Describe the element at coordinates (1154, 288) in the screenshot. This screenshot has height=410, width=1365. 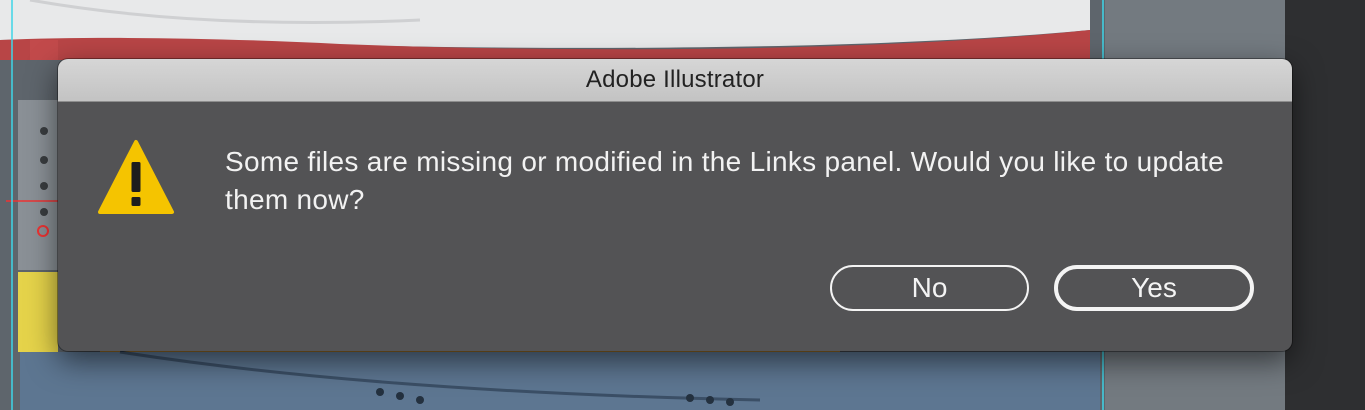
I see `yes-button: Yes` at that location.